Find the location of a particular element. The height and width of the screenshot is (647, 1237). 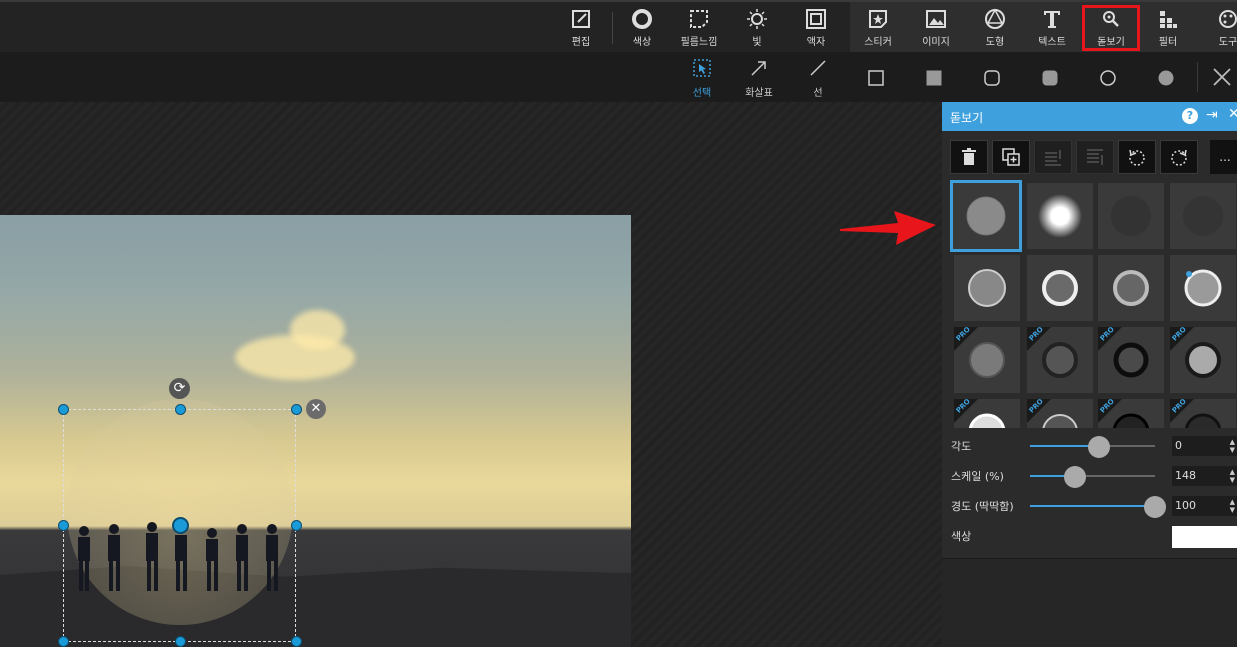

tool-tools: 도구 is located at coordinates (1217, 29).